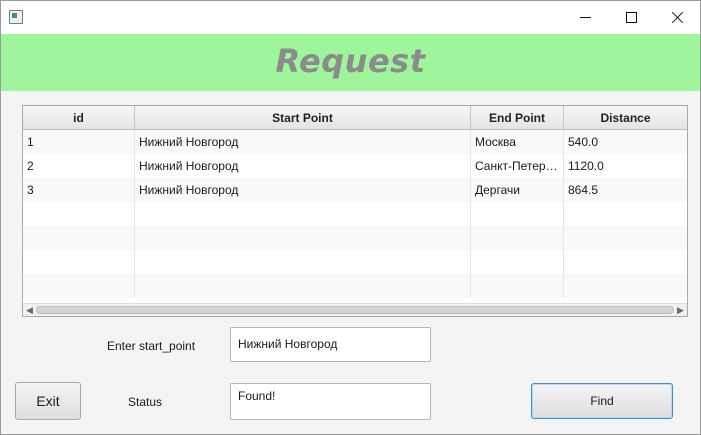 The image size is (701, 435). What do you see at coordinates (583, 142) in the screenshot?
I see `cell-distance: 540.0` at bounding box center [583, 142].